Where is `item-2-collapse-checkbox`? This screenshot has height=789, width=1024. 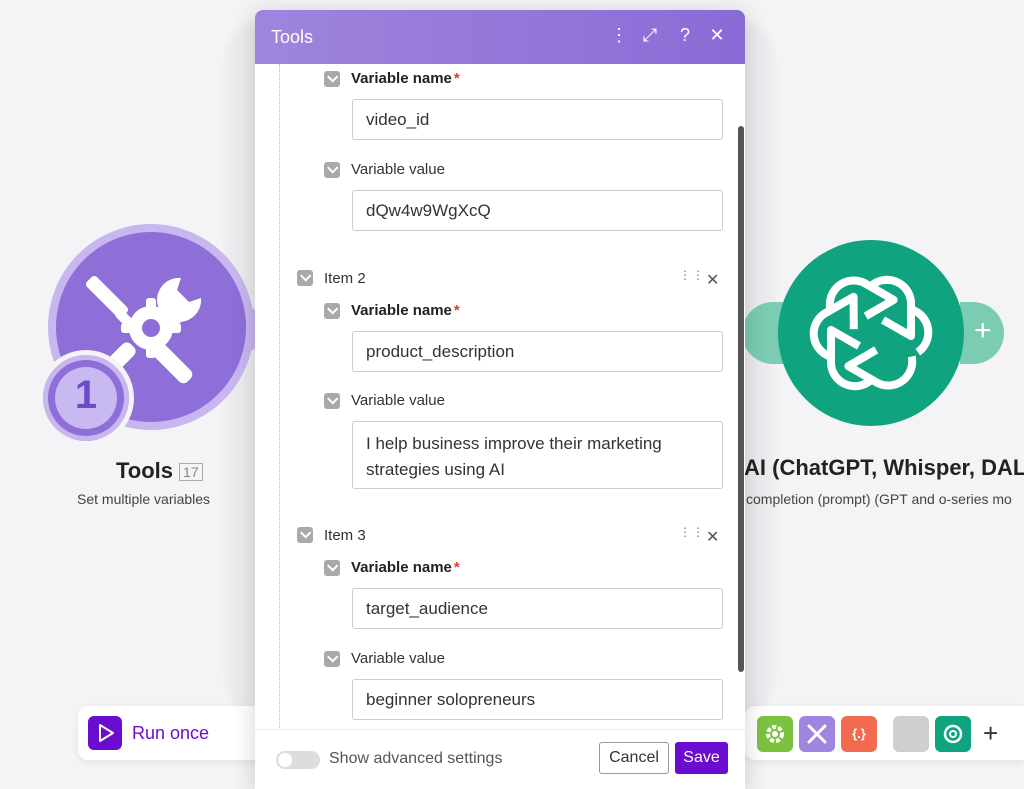 item-2-collapse-checkbox is located at coordinates (305, 278).